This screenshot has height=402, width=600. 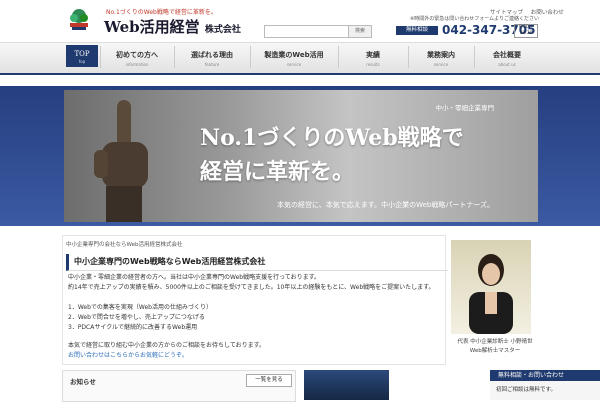 What do you see at coordinates (495, 342) in the screenshot?
I see `profile-caption: 代表 中小企業診断士 小野晴世` at bounding box center [495, 342].